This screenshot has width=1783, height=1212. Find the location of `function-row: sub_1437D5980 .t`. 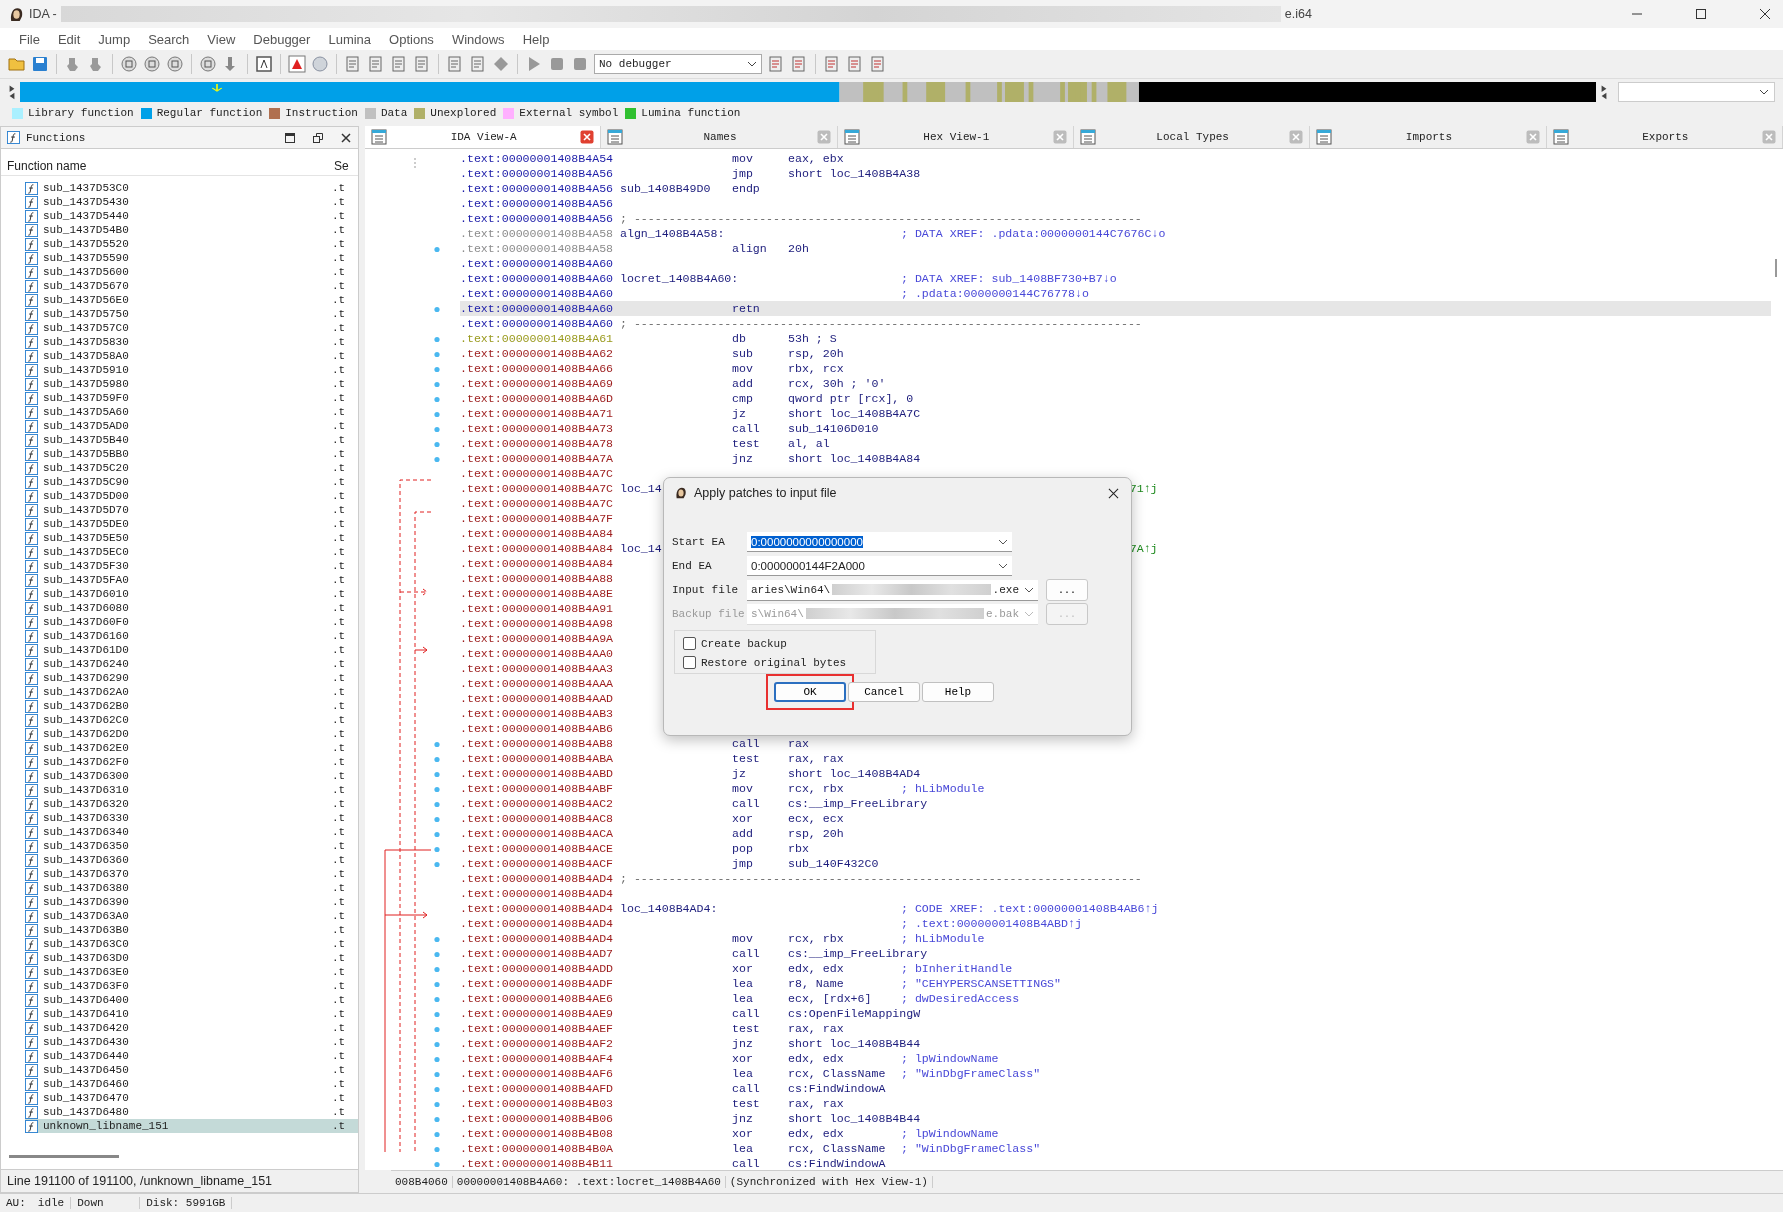

function-row: sub_1437D5980 .t is located at coordinates (191, 384).